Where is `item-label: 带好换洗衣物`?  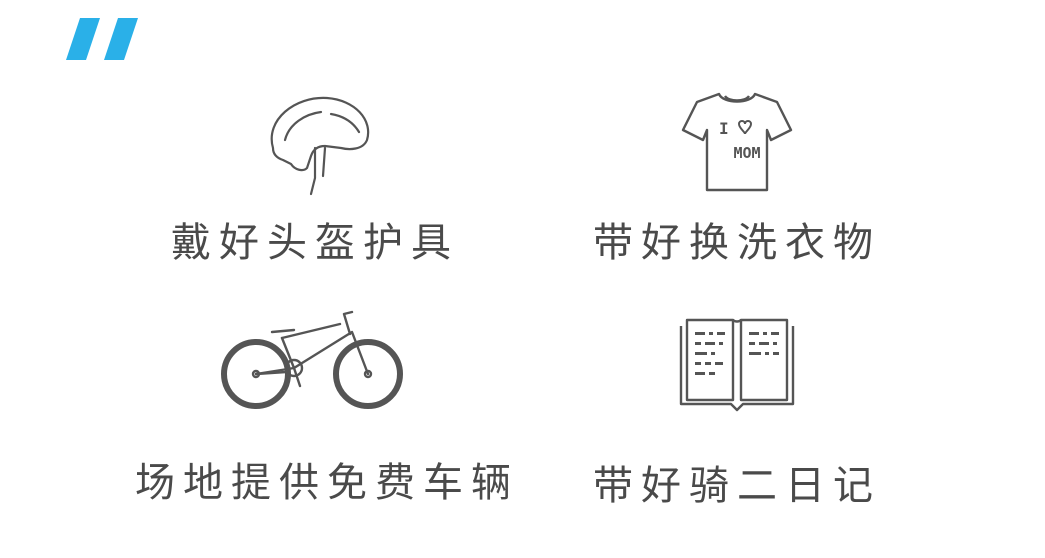 item-label: 带好换洗衣物 is located at coordinates (737, 243).